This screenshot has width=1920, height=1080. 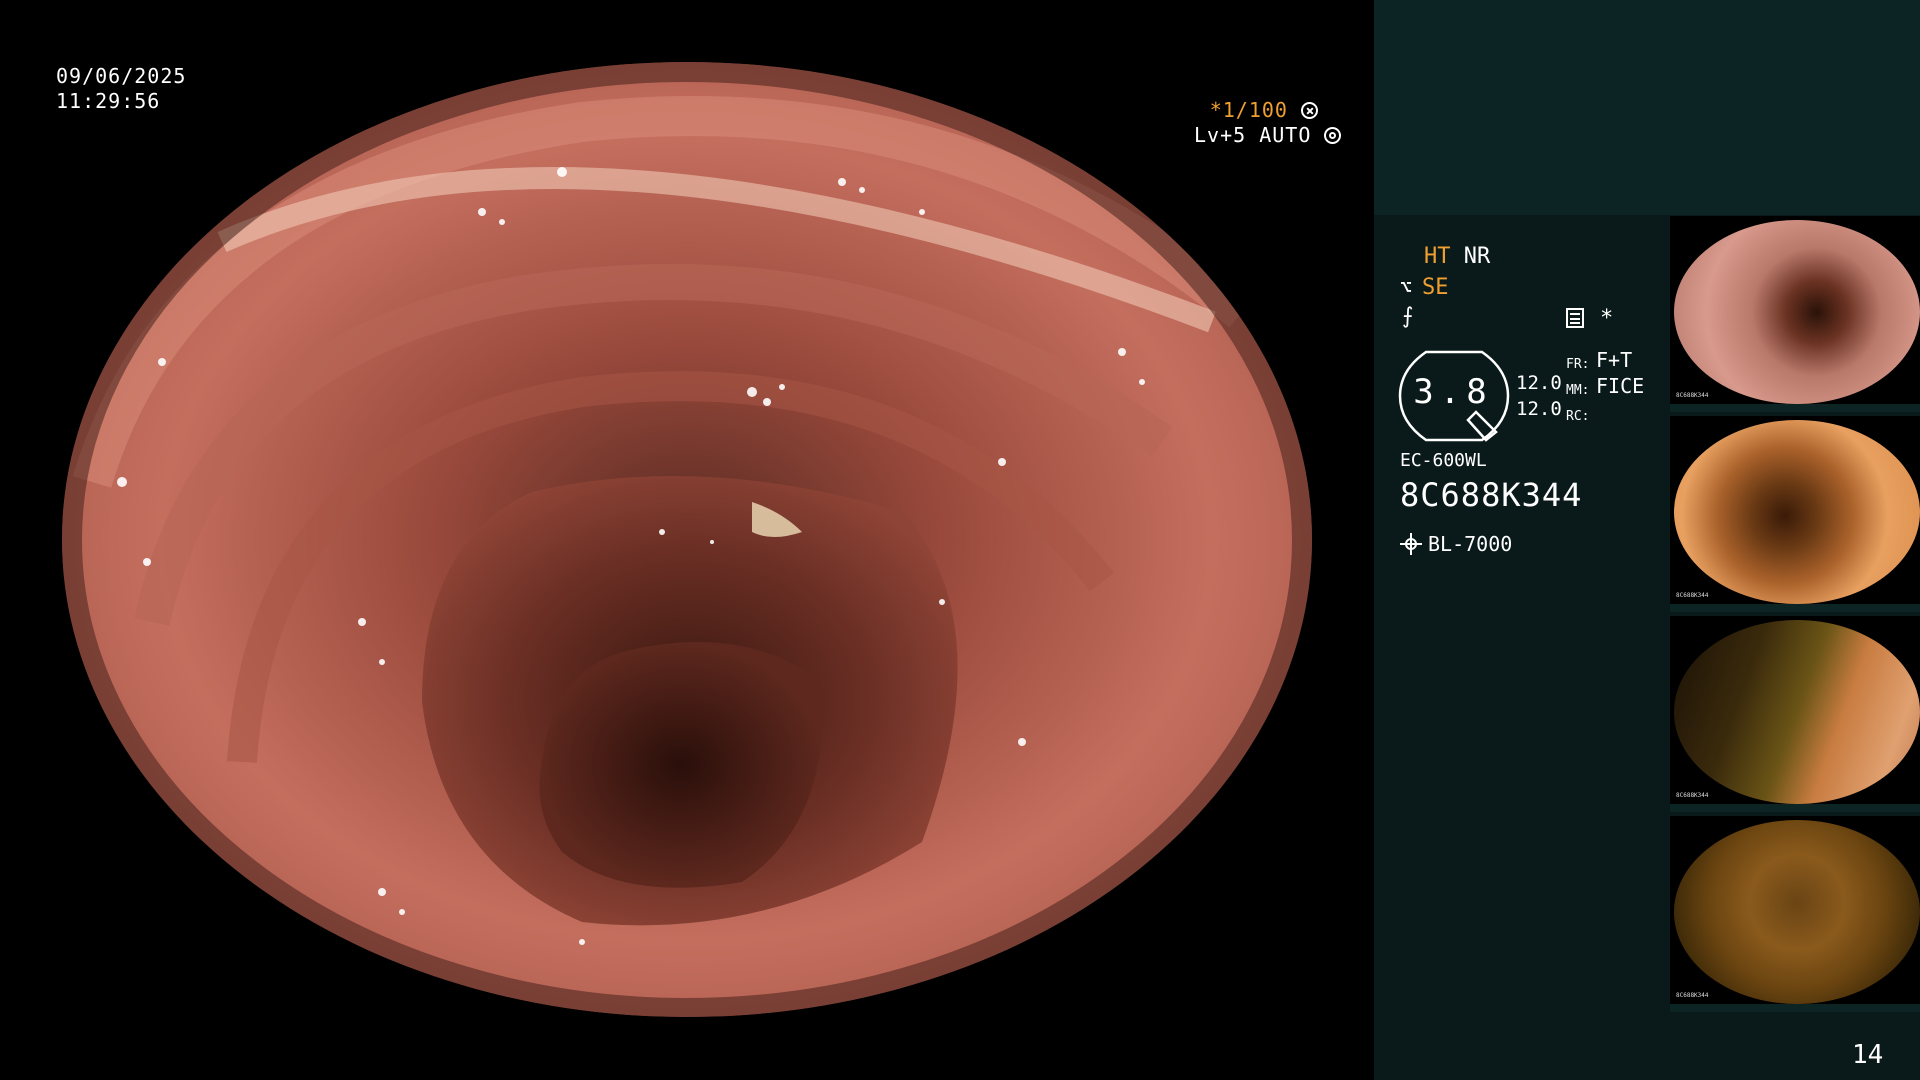 I want to click on row2-label: MM:, so click(x=1578, y=390).